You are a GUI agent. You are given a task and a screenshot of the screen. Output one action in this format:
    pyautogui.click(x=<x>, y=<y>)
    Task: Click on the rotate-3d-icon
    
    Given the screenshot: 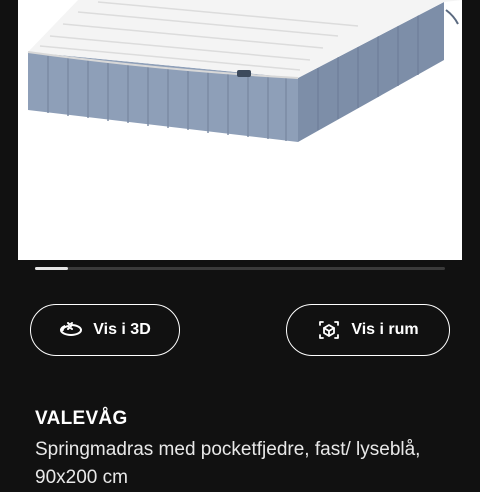 What is the action you would take?
    pyautogui.click(x=71, y=330)
    